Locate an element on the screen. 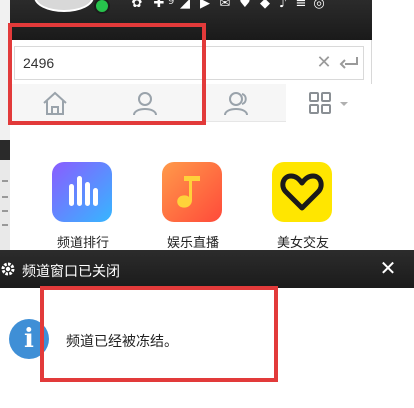 This screenshot has height=408, width=414. video-icon: ▶ is located at coordinates (205, 6).